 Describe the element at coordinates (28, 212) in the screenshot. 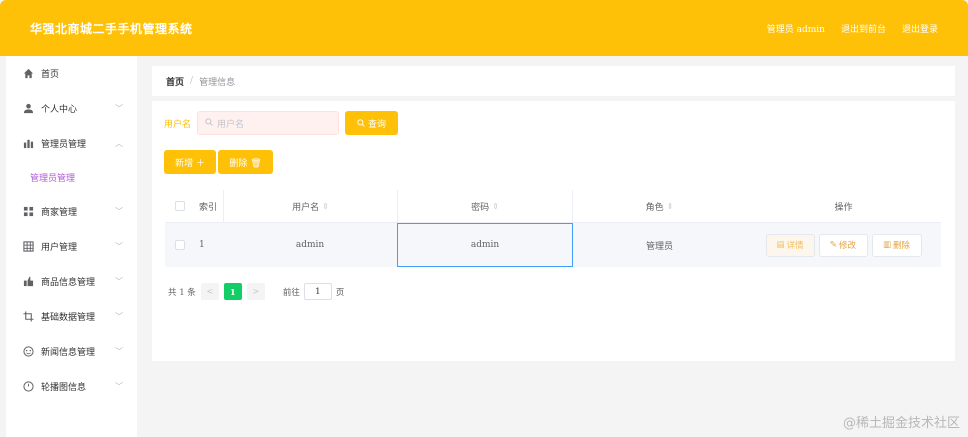

I see `grid-icon` at that location.